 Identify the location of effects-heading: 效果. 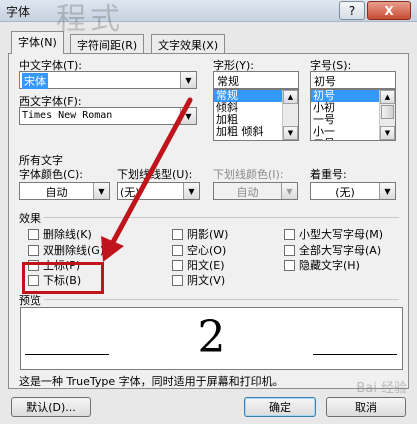
(30, 218).